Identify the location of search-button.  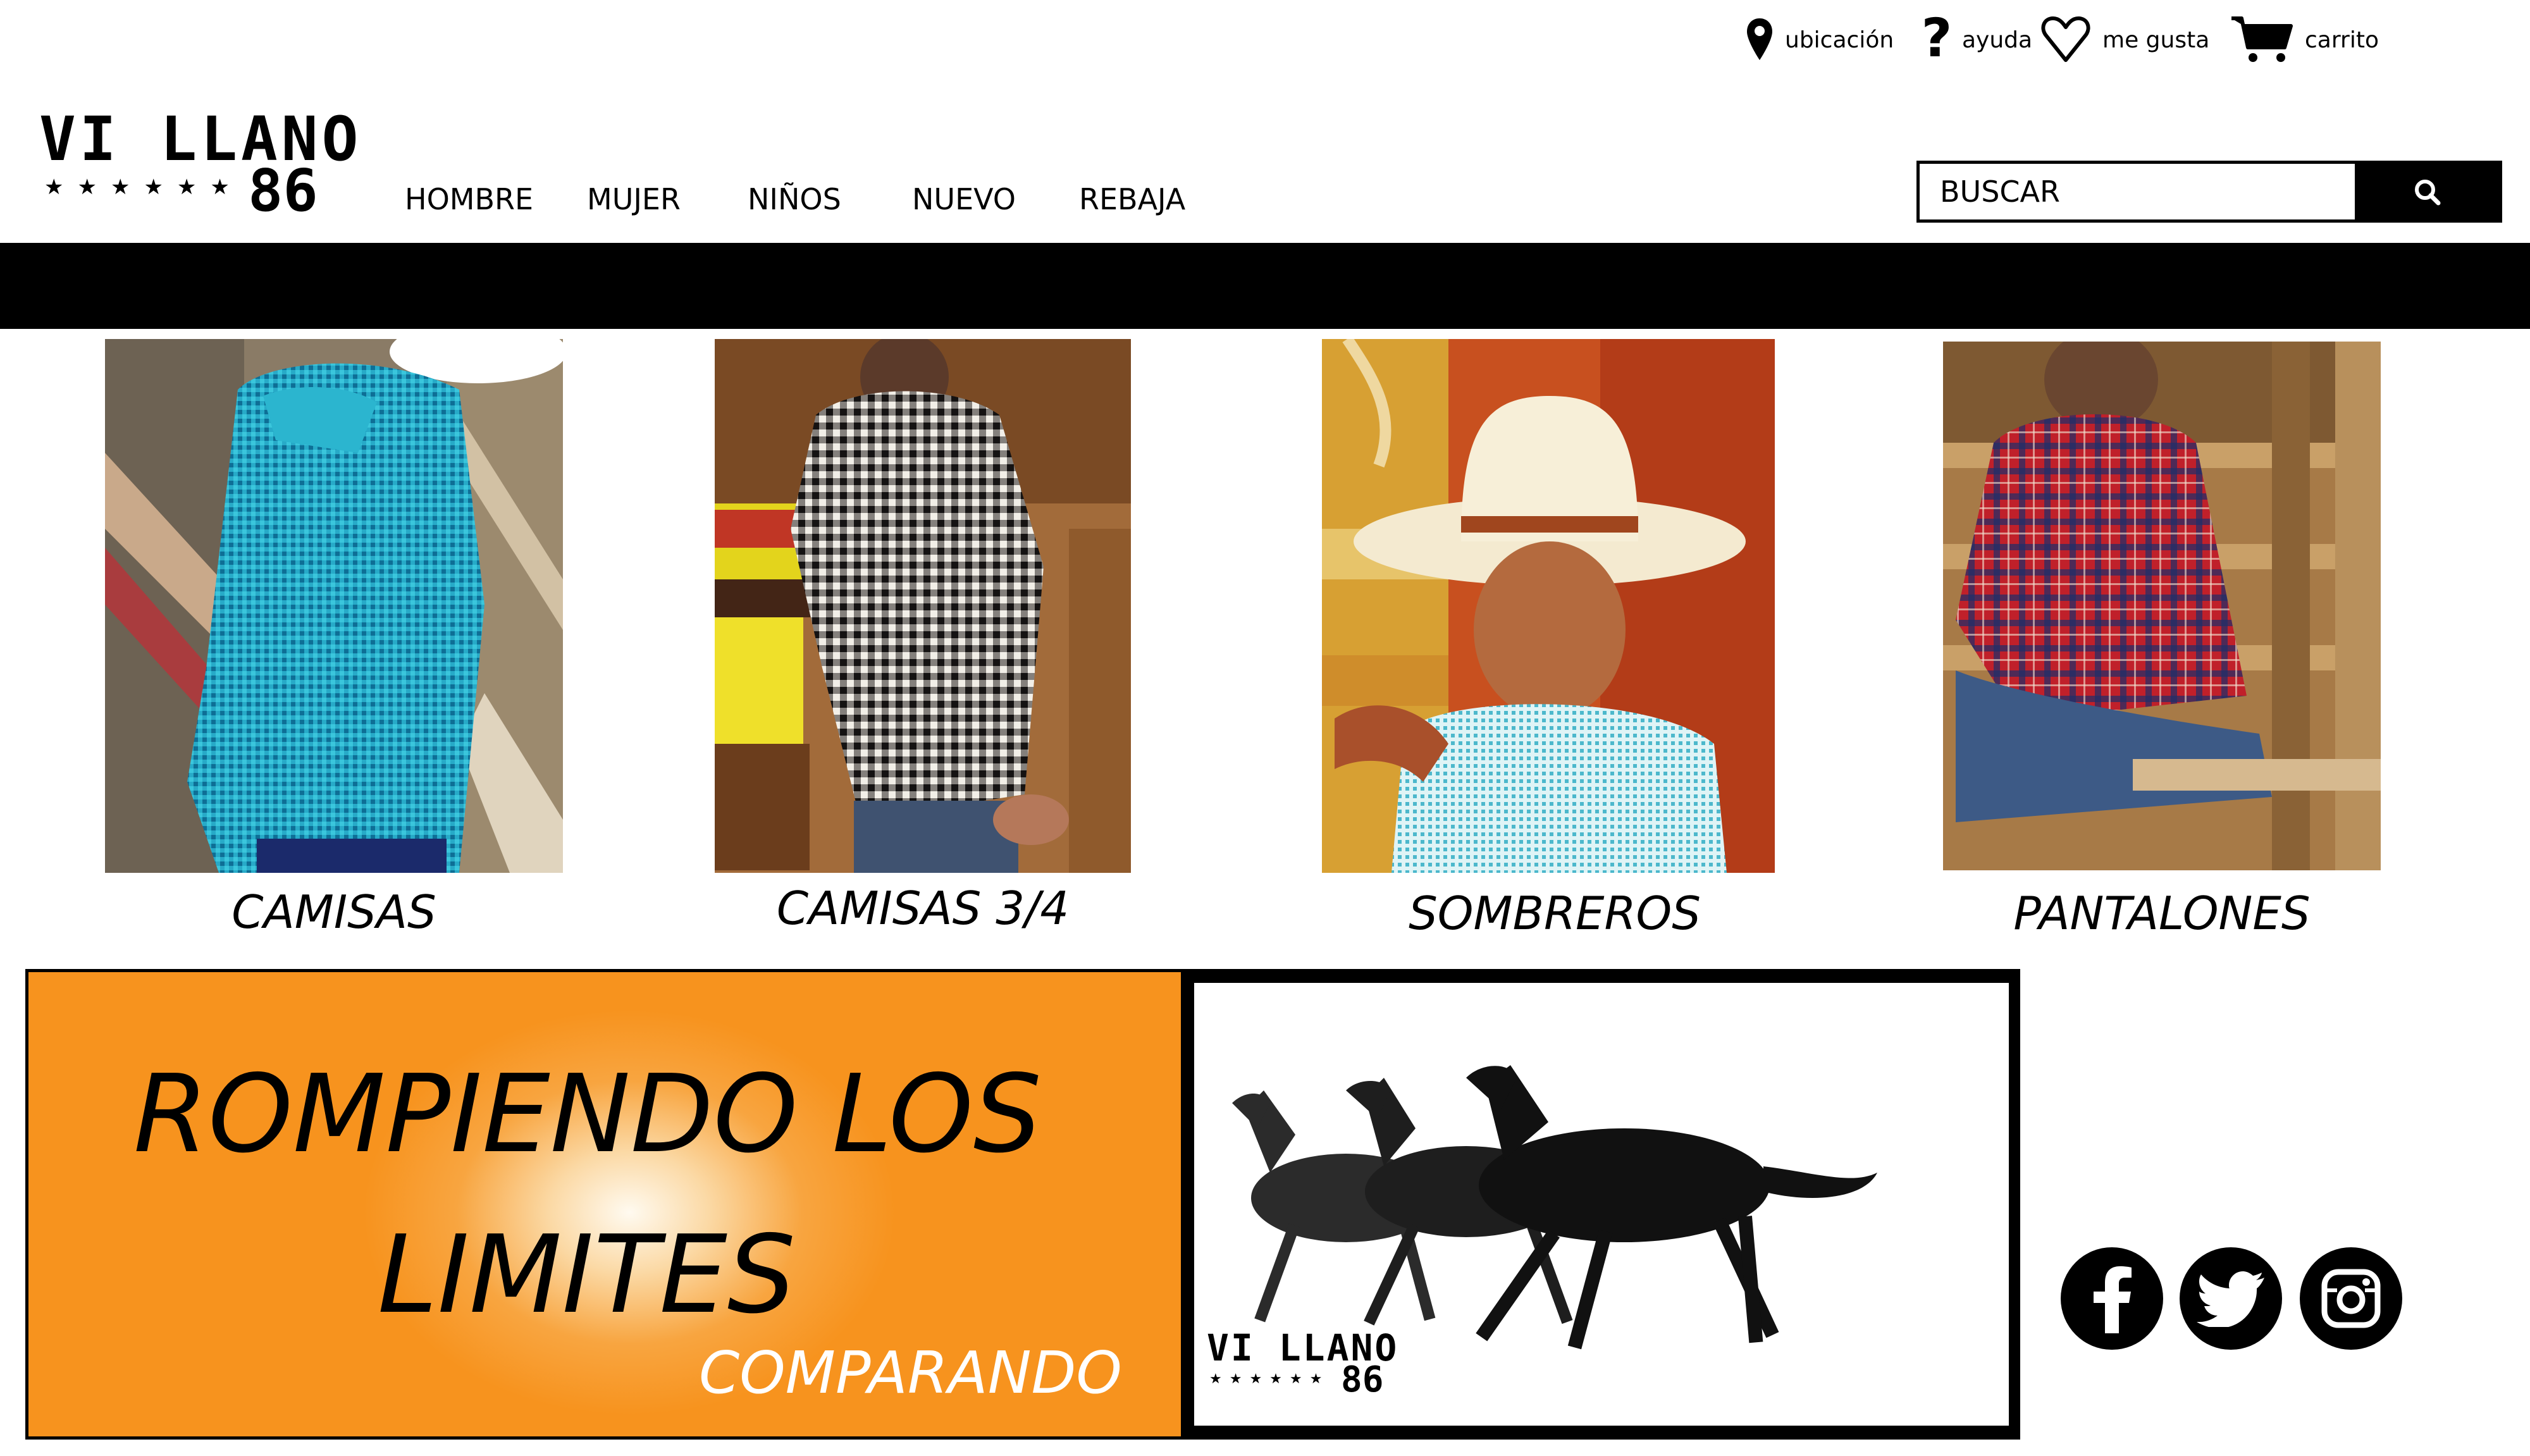
(2427, 191).